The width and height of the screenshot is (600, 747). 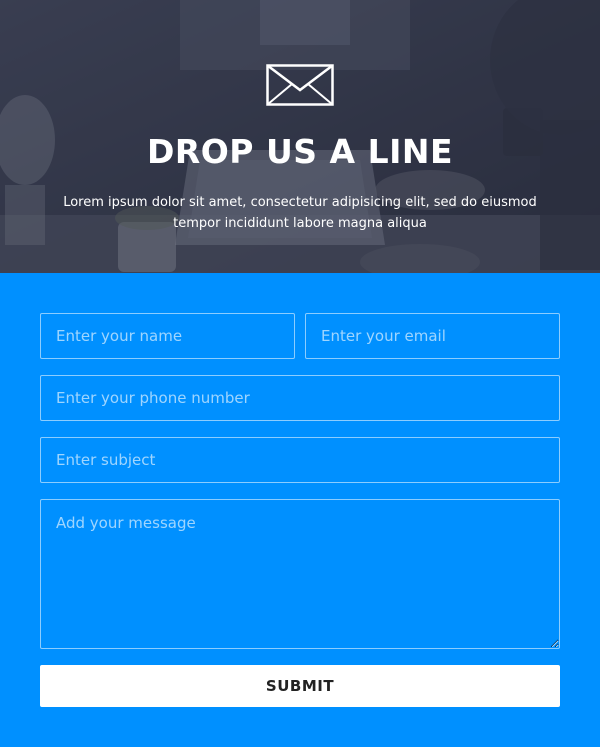 What do you see at coordinates (300, 85) in the screenshot?
I see `envelope-icon` at bounding box center [300, 85].